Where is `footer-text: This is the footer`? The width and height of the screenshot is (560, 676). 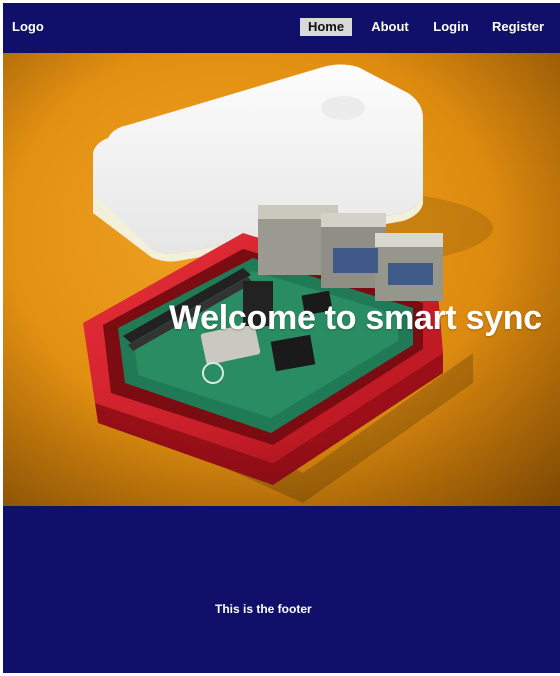 footer-text: This is the footer is located at coordinates (263, 609).